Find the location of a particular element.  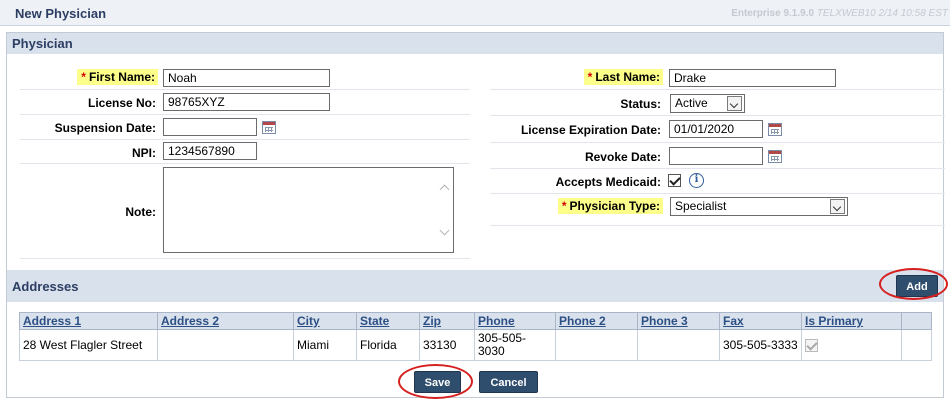

accepts-medicaid-checkbox is located at coordinates (674, 180).